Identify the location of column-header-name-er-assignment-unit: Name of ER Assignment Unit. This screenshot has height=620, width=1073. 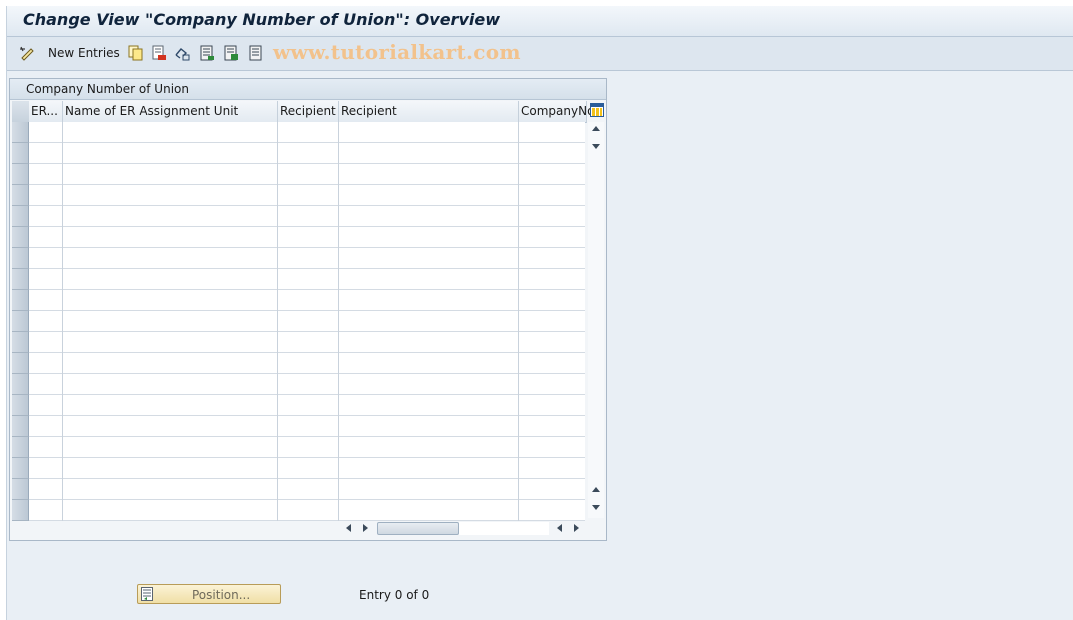
(170, 112).